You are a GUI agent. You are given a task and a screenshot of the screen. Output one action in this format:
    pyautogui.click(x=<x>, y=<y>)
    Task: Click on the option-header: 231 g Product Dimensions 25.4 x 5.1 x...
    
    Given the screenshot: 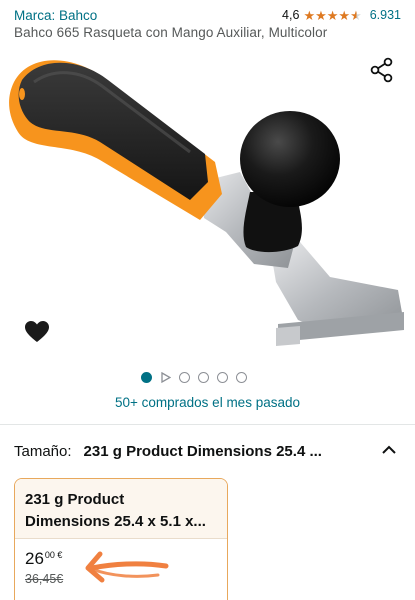 What is the action you would take?
    pyautogui.click(x=121, y=509)
    